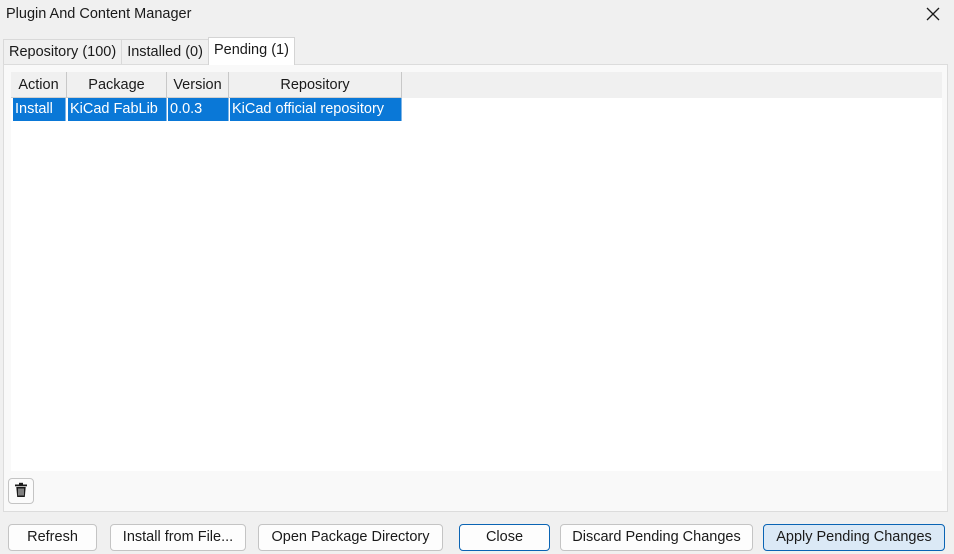  What do you see at coordinates (39, 85) in the screenshot?
I see `column-header-action: Action` at bounding box center [39, 85].